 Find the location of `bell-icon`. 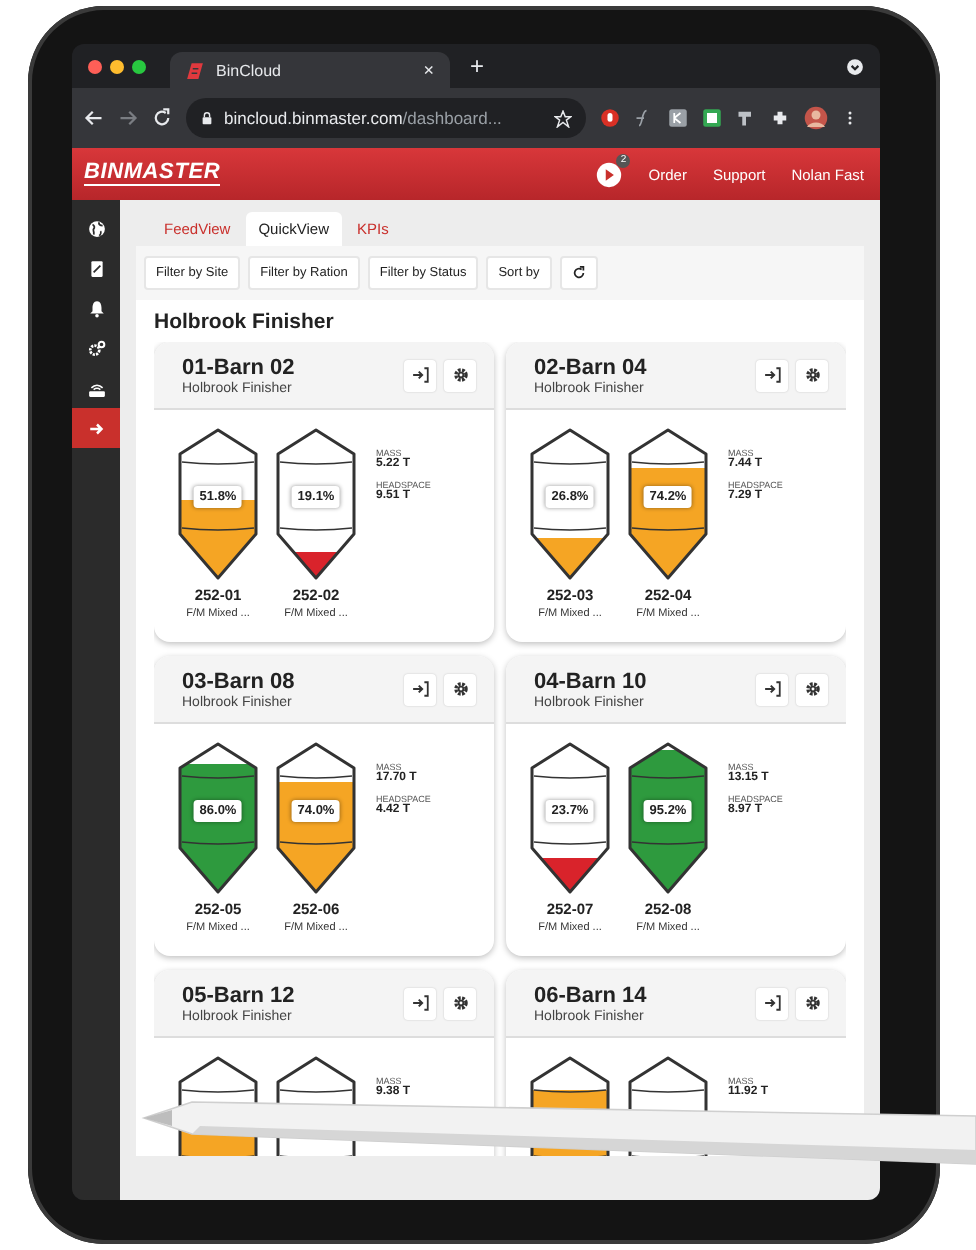

bell-icon is located at coordinates (96, 308).